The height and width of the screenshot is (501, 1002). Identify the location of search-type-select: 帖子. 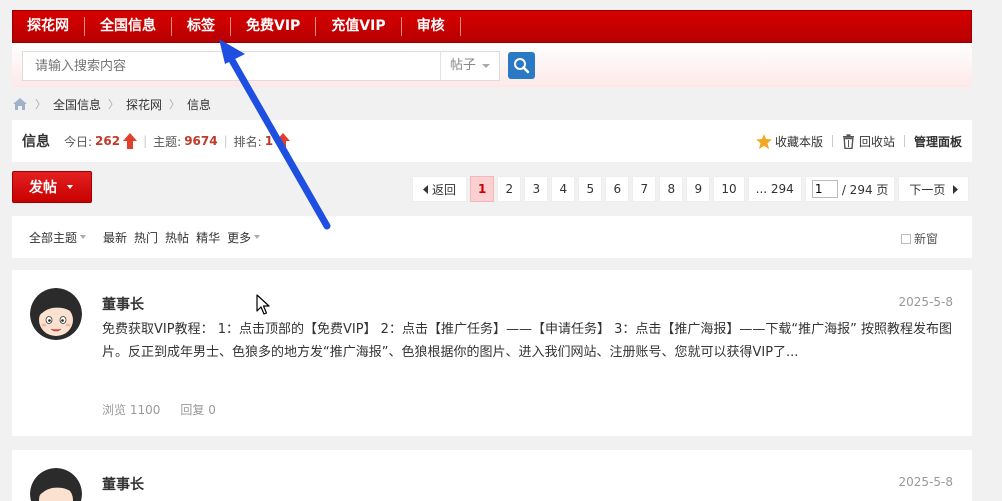
(470, 66).